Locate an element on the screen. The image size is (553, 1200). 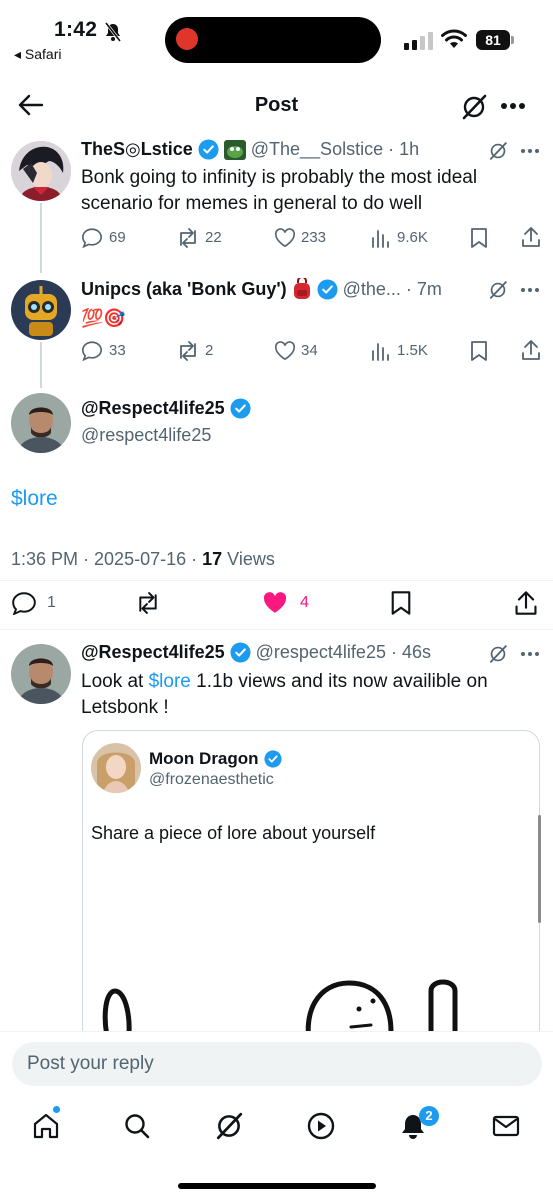
post-header: @Respect4life25 is located at coordinates (166, 408).